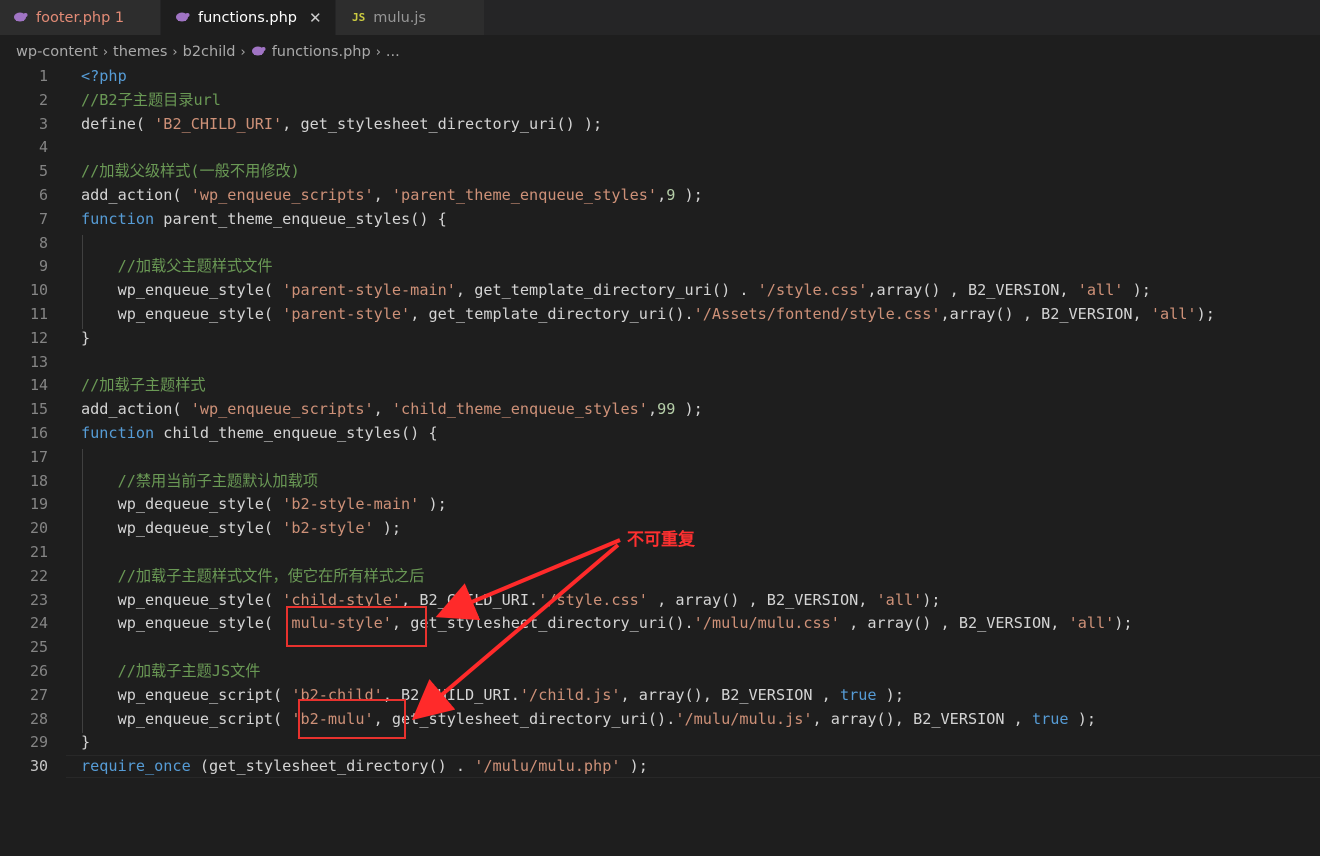 The height and width of the screenshot is (856, 1320). What do you see at coordinates (528, 579) in the screenshot?
I see `arrow-to-mulu-style` at bounding box center [528, 579].